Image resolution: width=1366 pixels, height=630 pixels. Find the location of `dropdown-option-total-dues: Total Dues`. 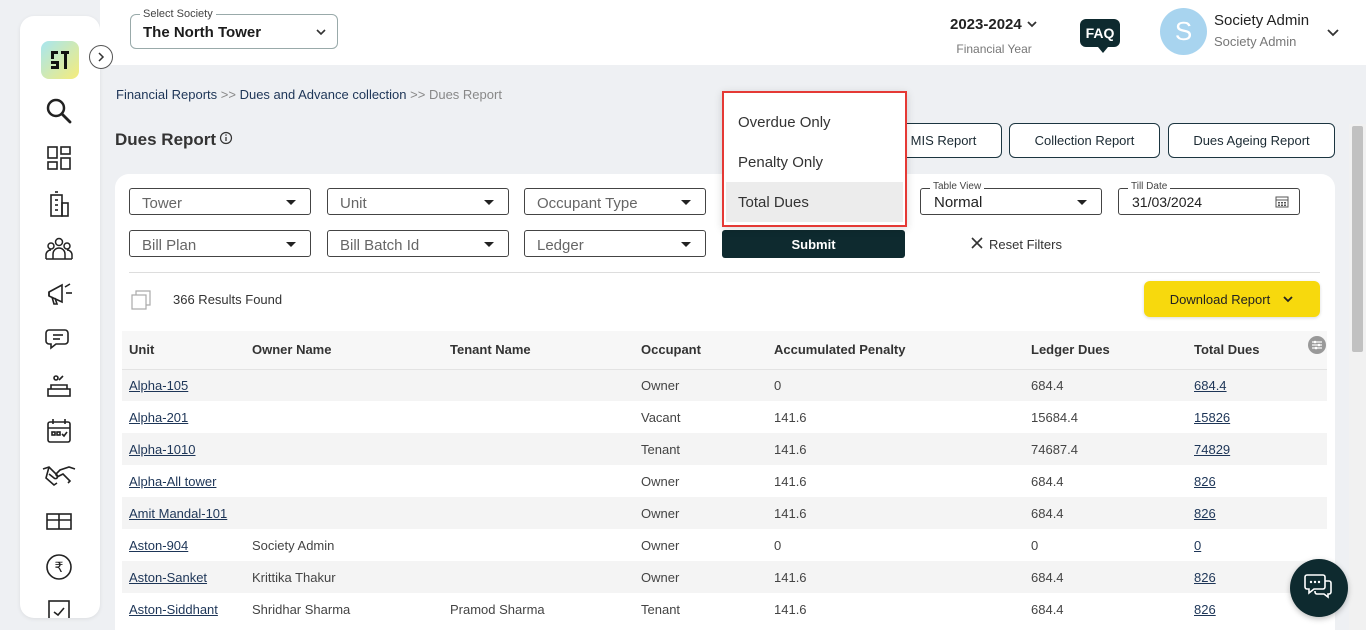

dropdown-option-total-dues: Total Dues is located at coordinates (814, 202).